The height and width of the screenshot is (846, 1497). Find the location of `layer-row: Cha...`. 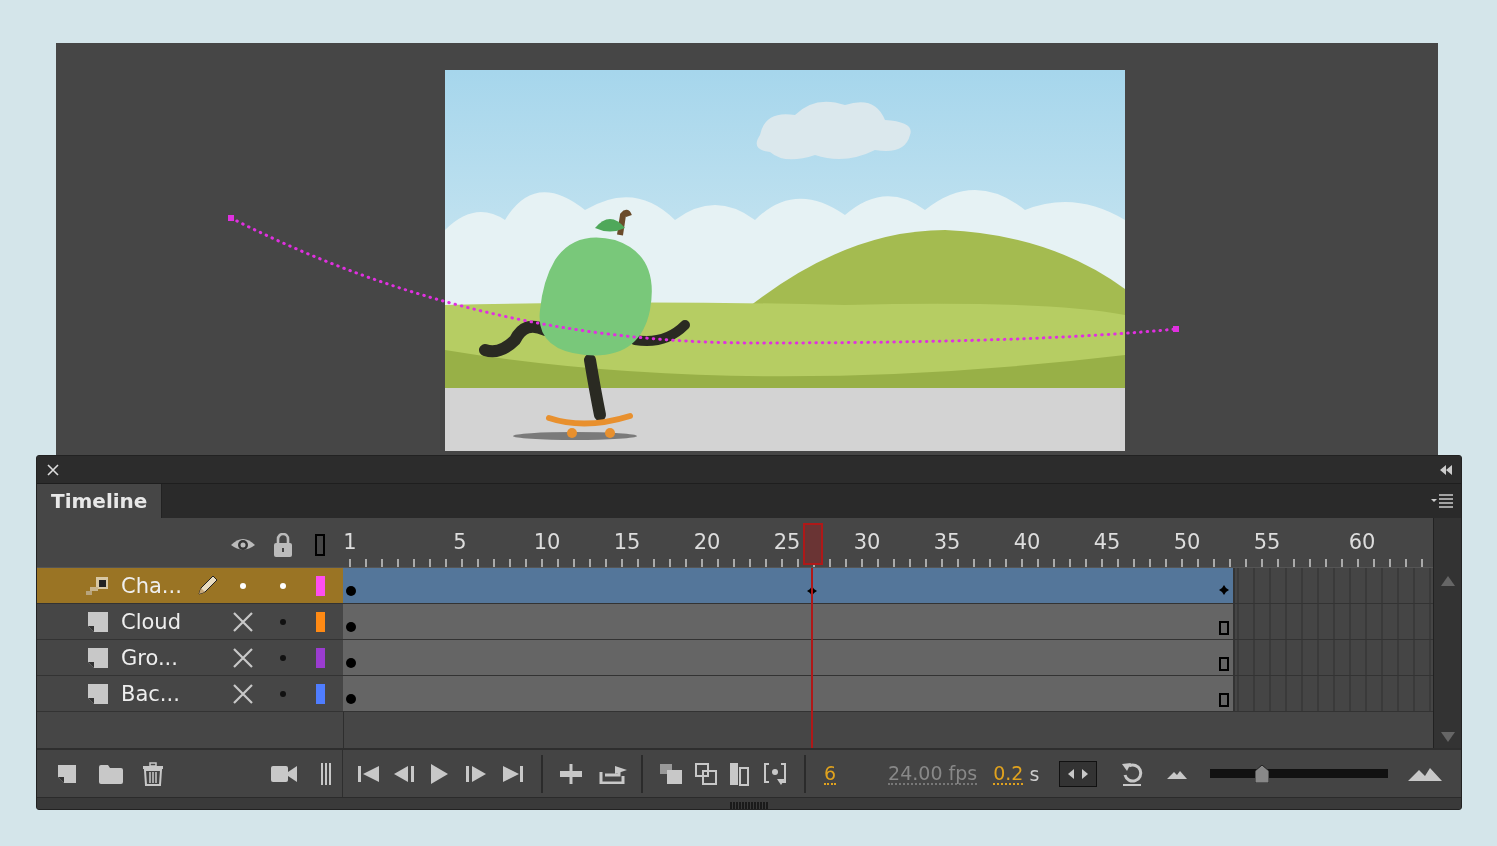

layer-row: Cha... is located at coordinates (190, 585).